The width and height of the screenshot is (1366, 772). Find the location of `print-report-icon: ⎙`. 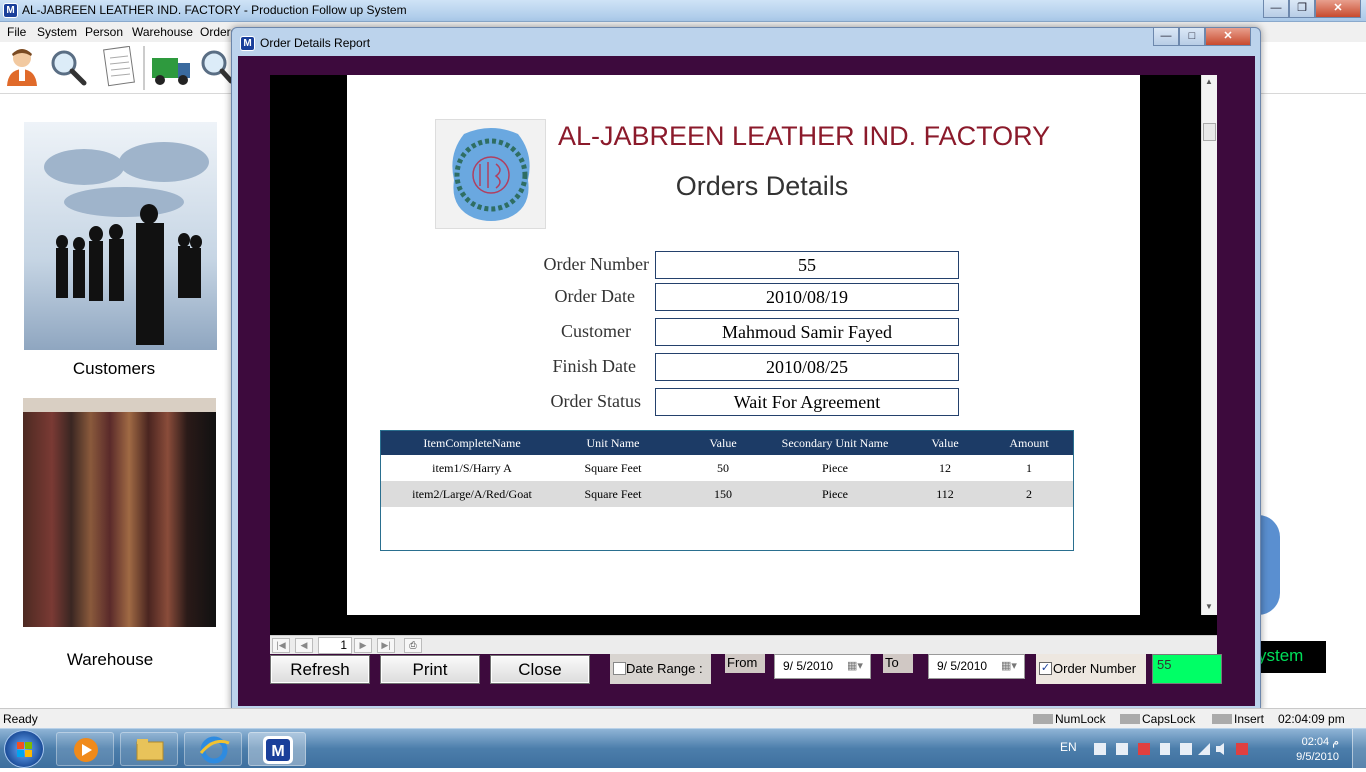

print-report-icon: ⎙ is located at coordinates (413, 645).